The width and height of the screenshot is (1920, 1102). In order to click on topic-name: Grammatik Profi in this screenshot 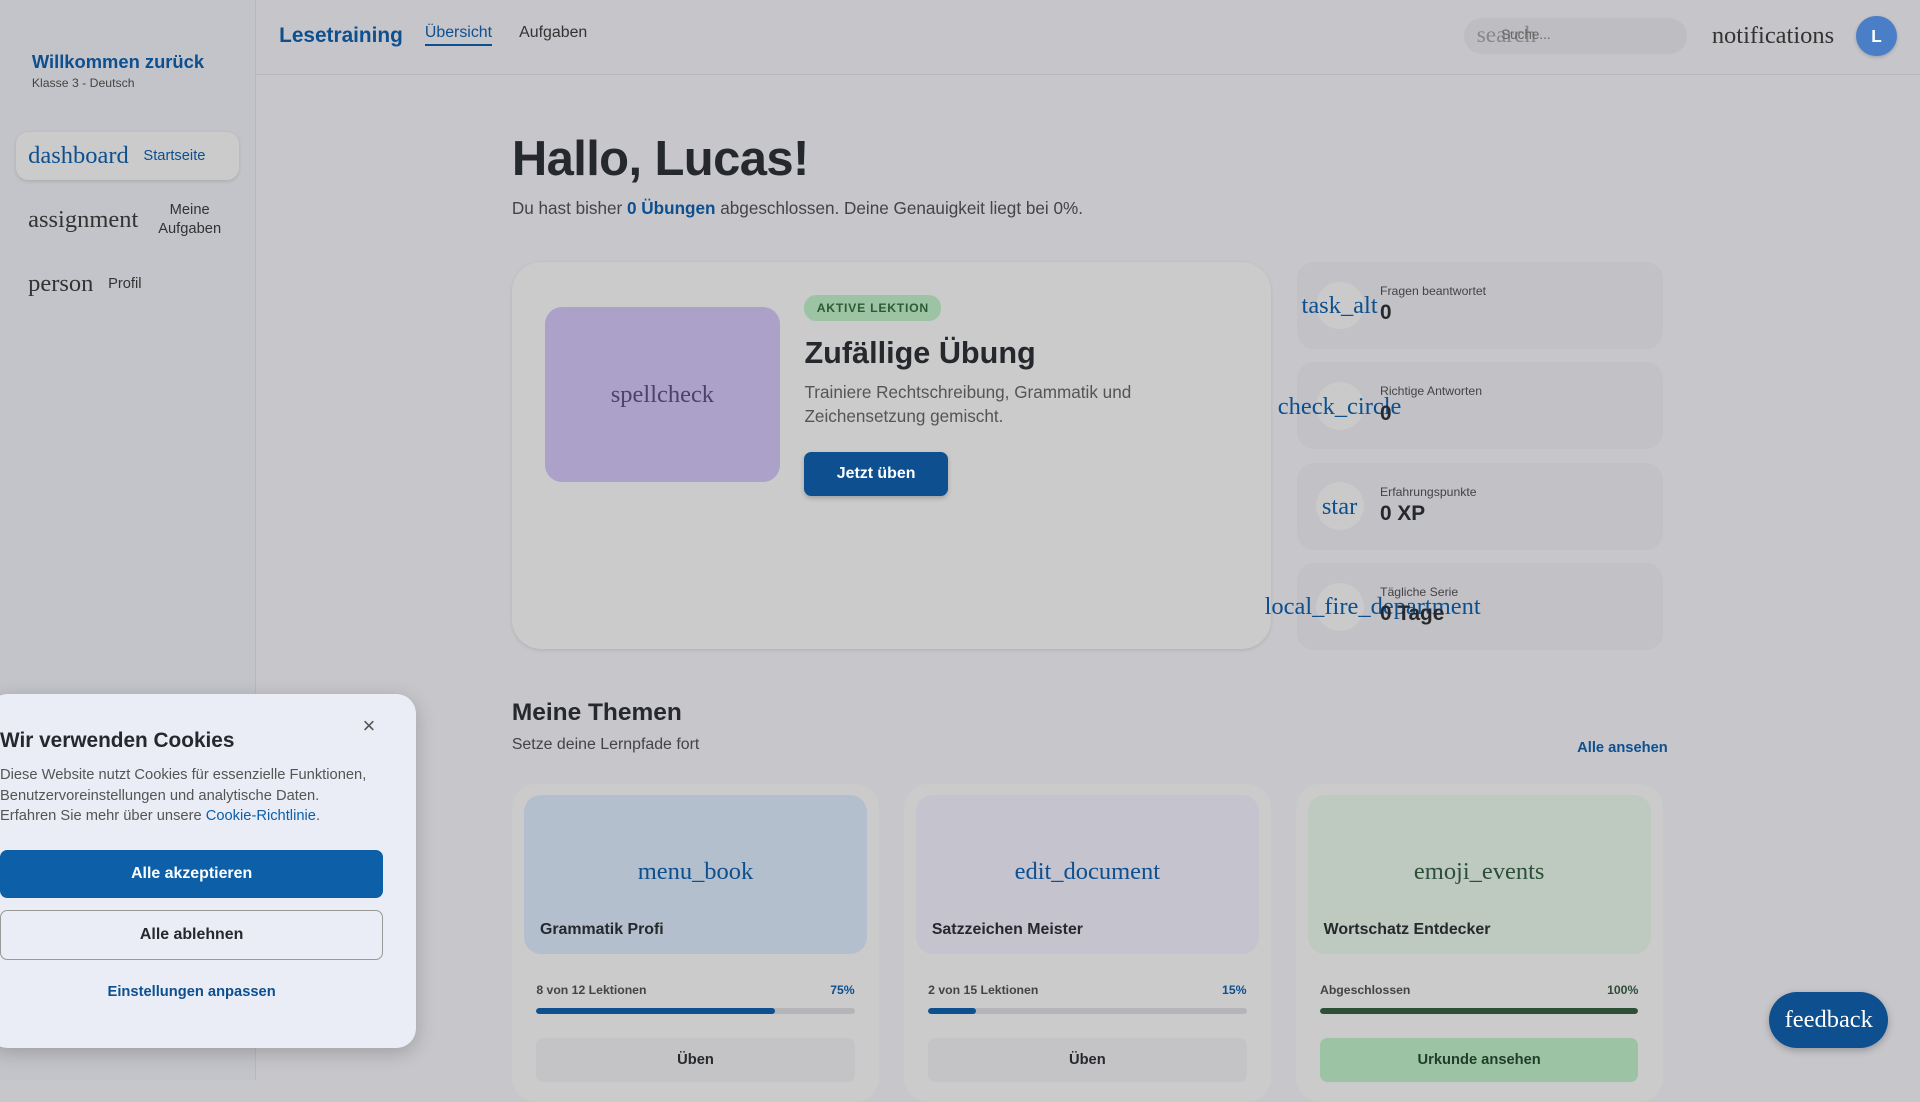, I will do `click(601, 929)`.